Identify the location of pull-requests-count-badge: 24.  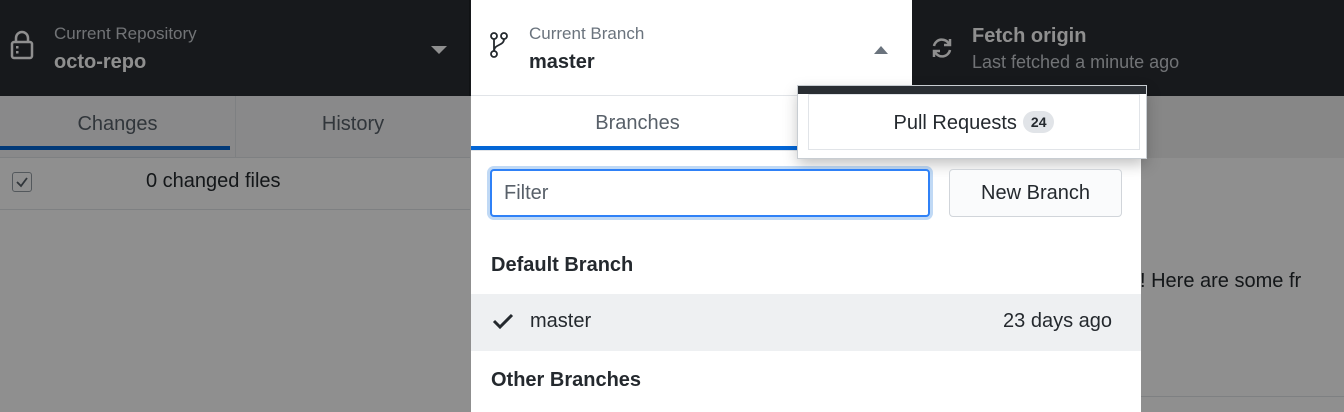
(1038, 122).